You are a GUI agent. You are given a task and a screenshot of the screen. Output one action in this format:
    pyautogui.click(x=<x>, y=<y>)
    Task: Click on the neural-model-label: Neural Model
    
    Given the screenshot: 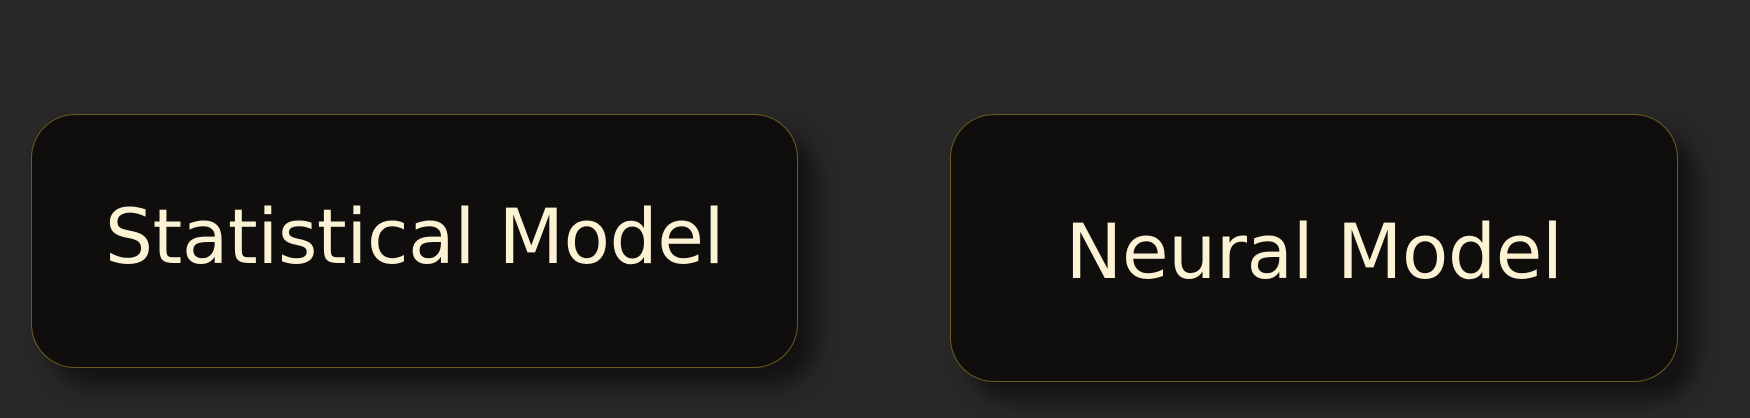 What is the action you would take?
    pyautogui.click(x=1314, y=251)
    